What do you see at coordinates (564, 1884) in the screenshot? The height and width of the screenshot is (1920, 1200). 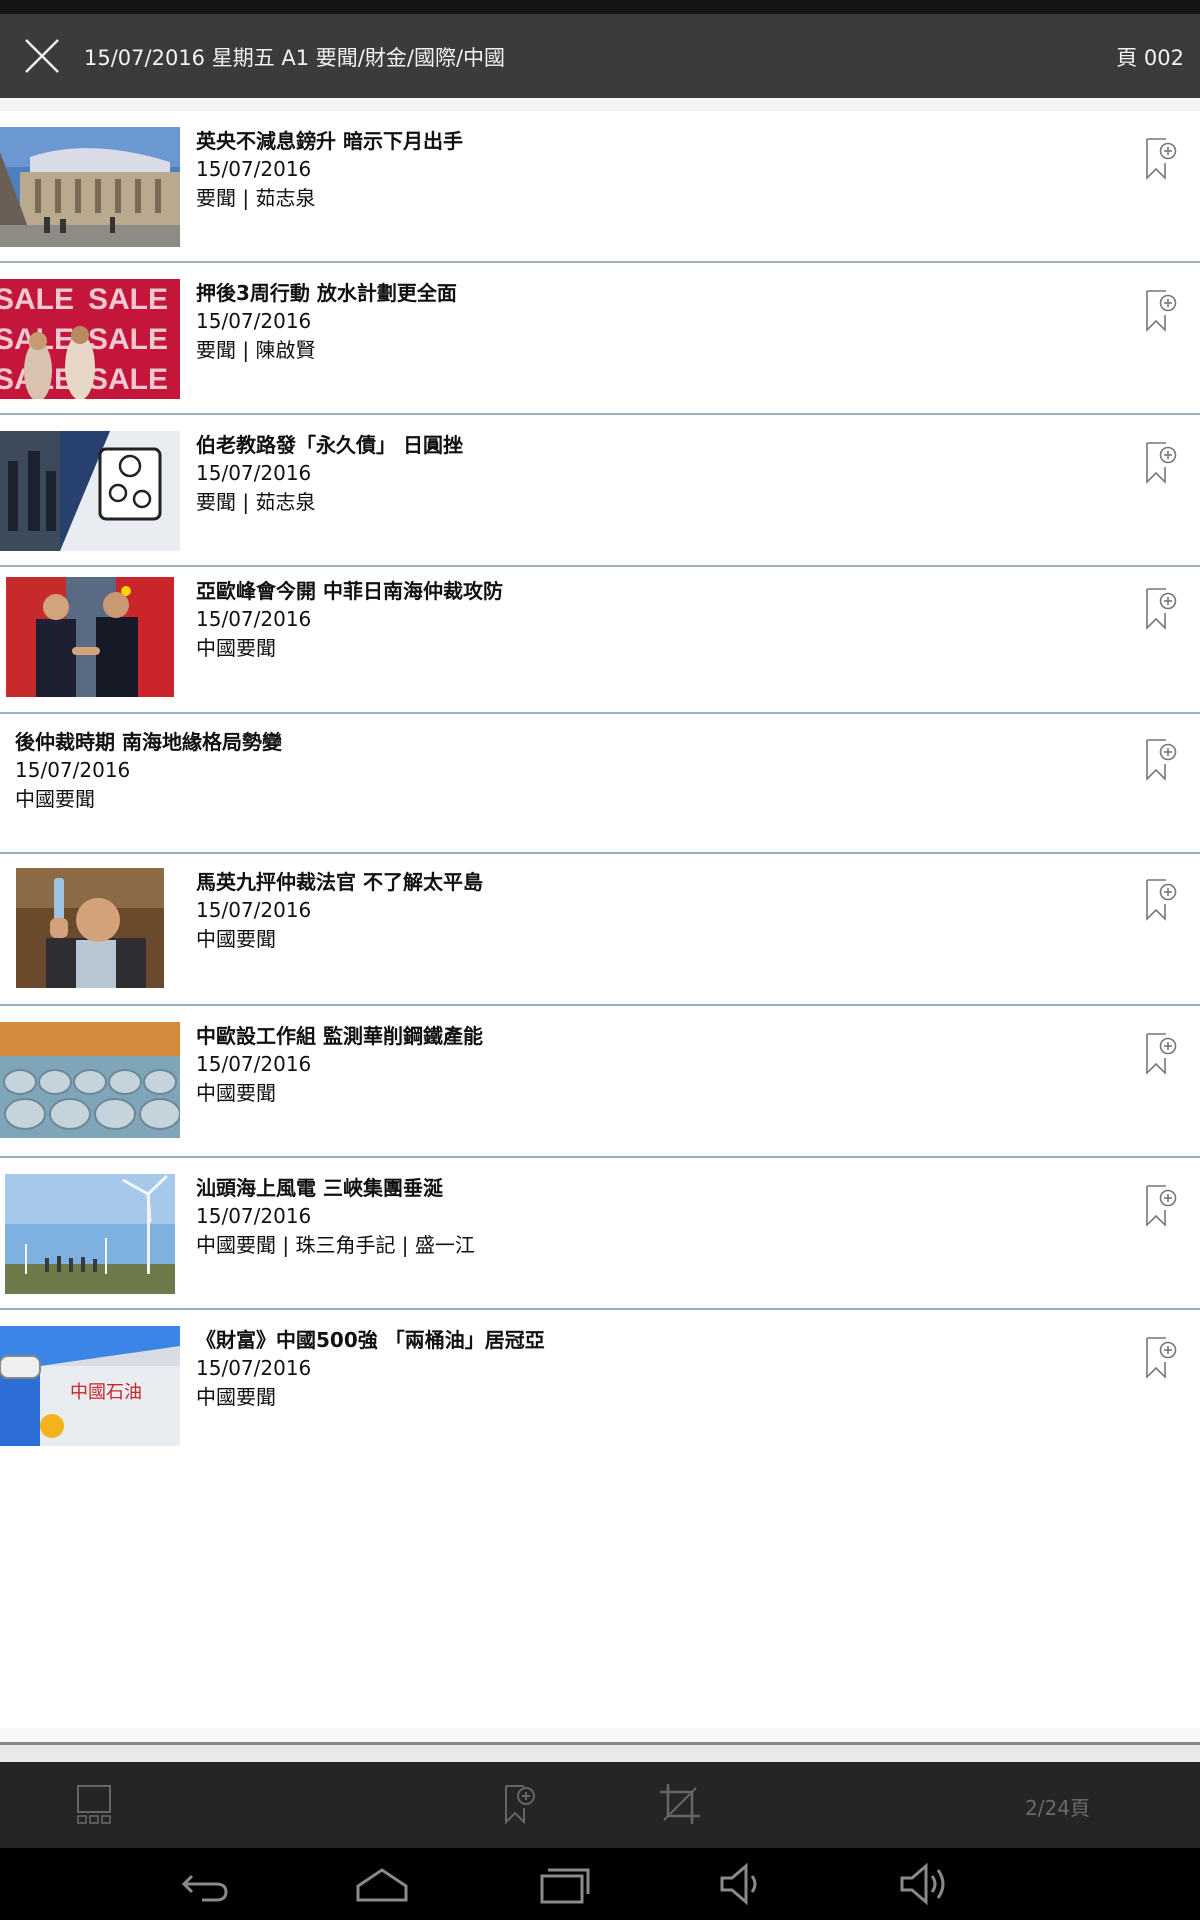 I see `recent-apps-icon` at bounding box center [564, 1884].